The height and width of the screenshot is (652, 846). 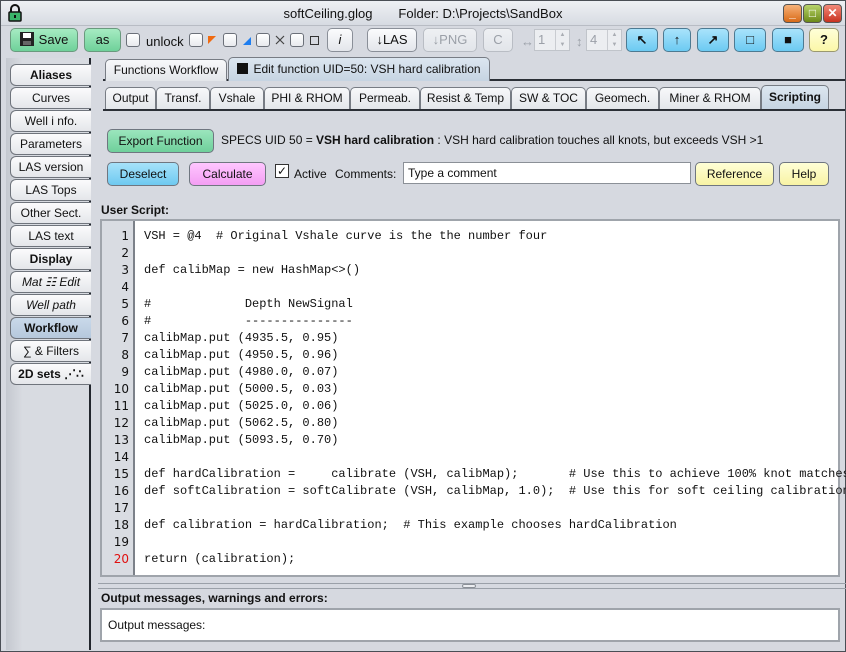 What do you see at coordinates (230, 40) in the screenshot?
I see `blue-triangle-checkbox` at bounding box center [230, 40].